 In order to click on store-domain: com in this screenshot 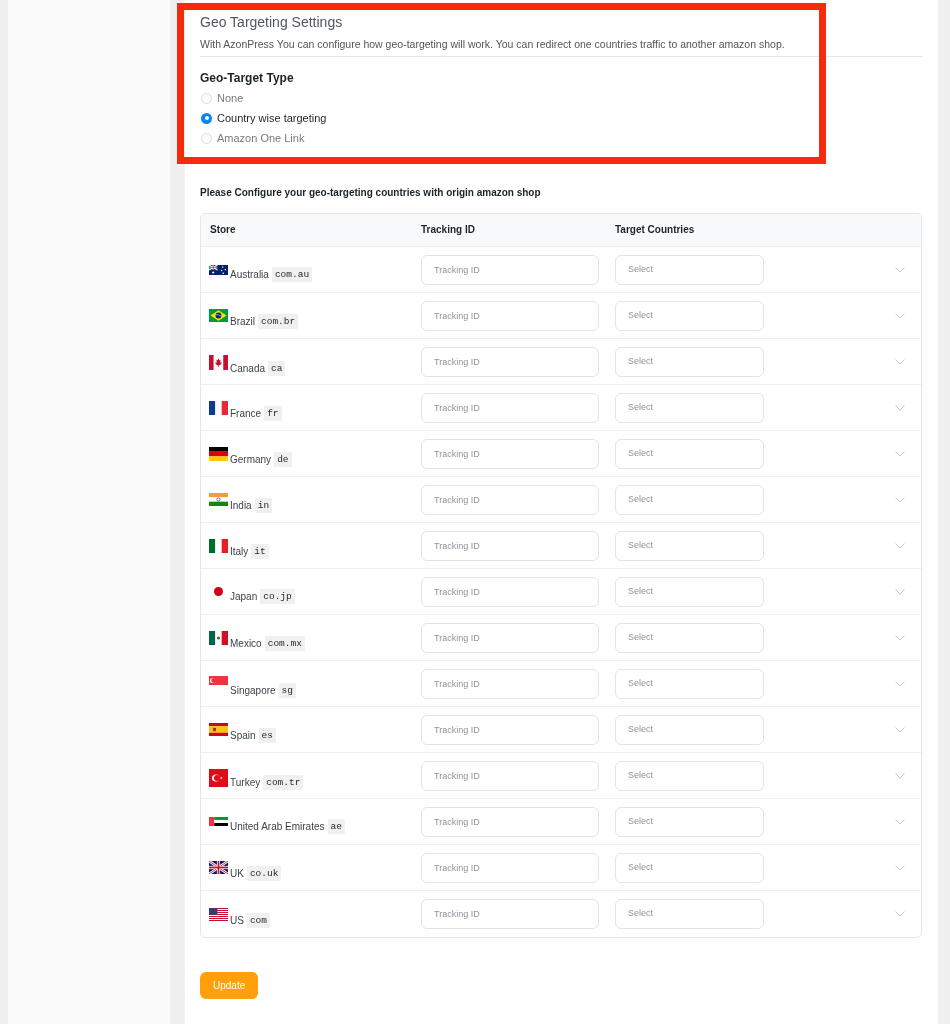, I will do `click(258, 920)`.